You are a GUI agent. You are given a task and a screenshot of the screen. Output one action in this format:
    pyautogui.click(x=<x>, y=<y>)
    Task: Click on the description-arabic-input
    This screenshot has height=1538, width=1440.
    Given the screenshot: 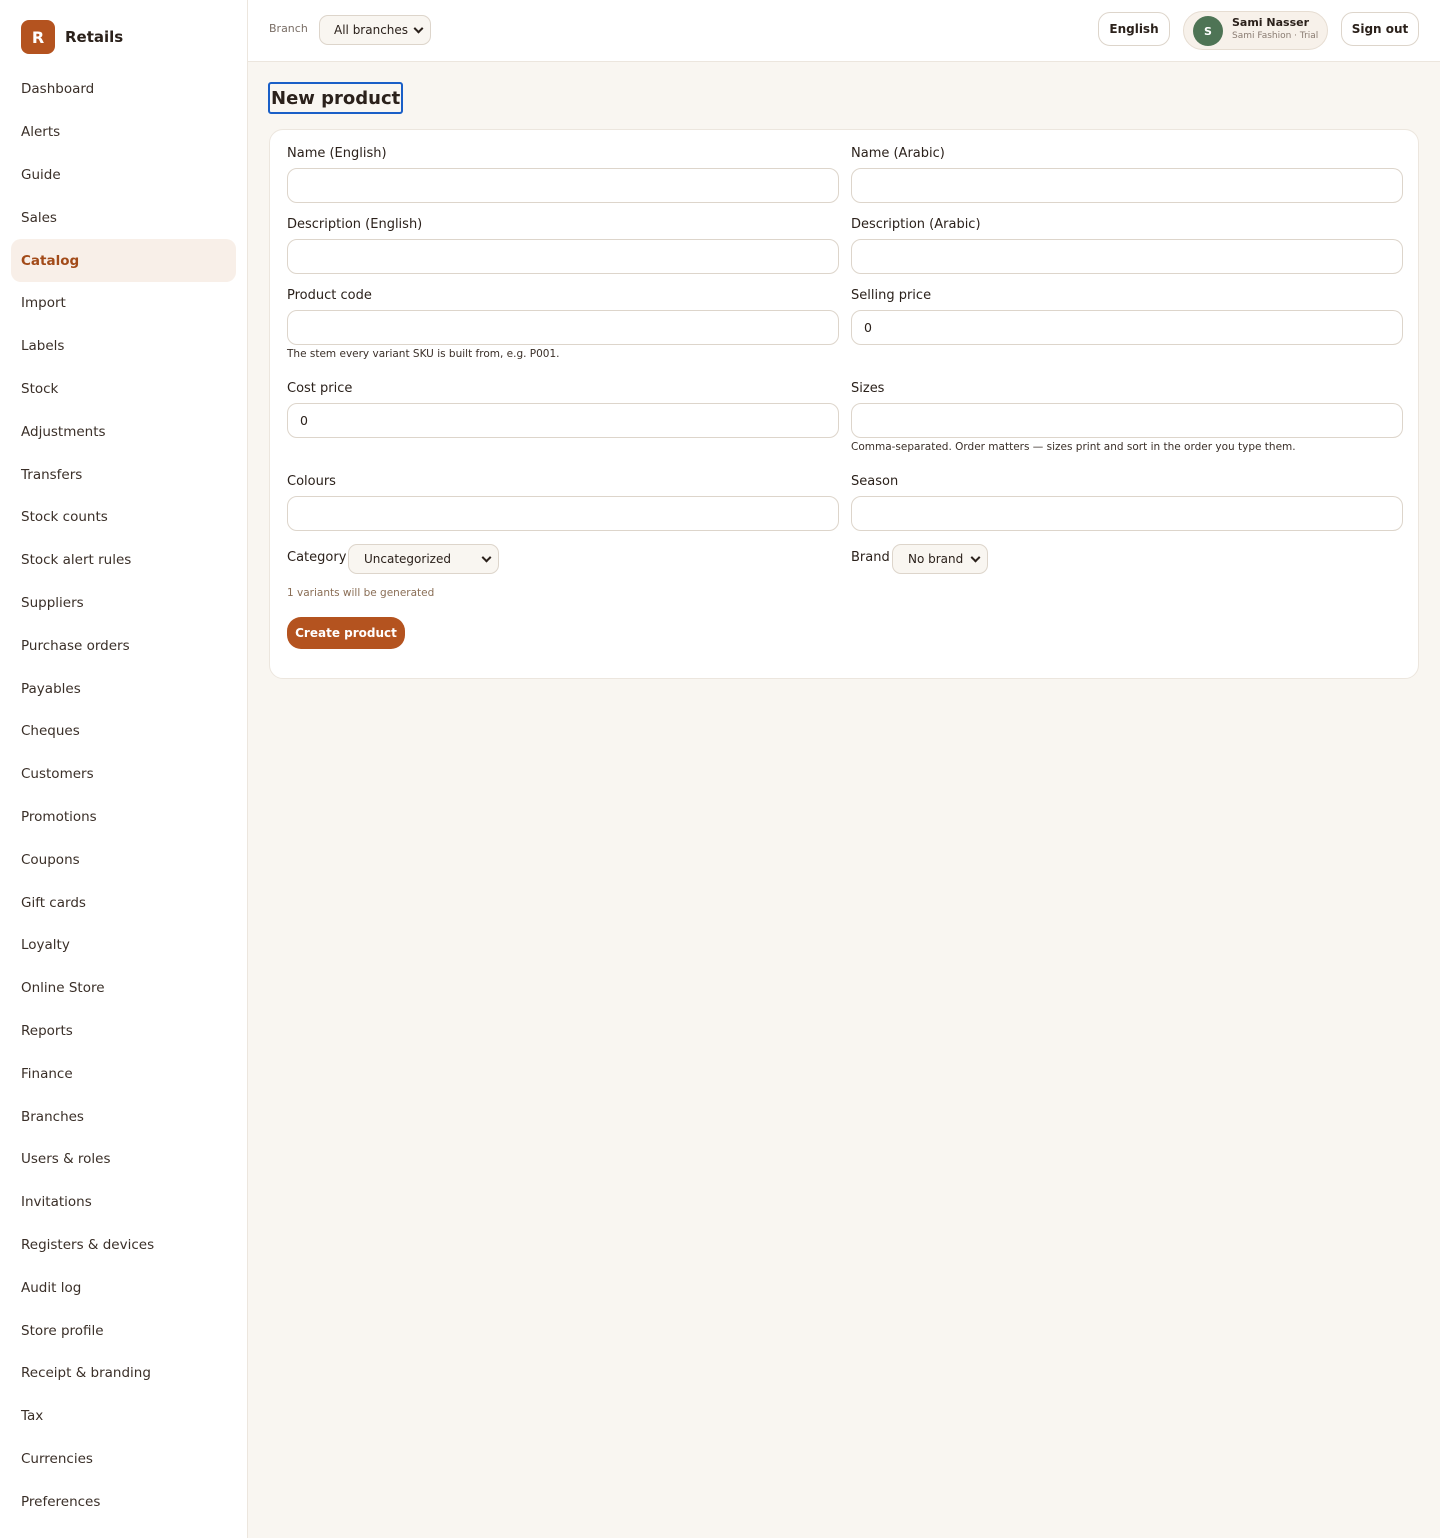 What is the action you would take?
    pyautogui.click(x=1127, y=256)
    